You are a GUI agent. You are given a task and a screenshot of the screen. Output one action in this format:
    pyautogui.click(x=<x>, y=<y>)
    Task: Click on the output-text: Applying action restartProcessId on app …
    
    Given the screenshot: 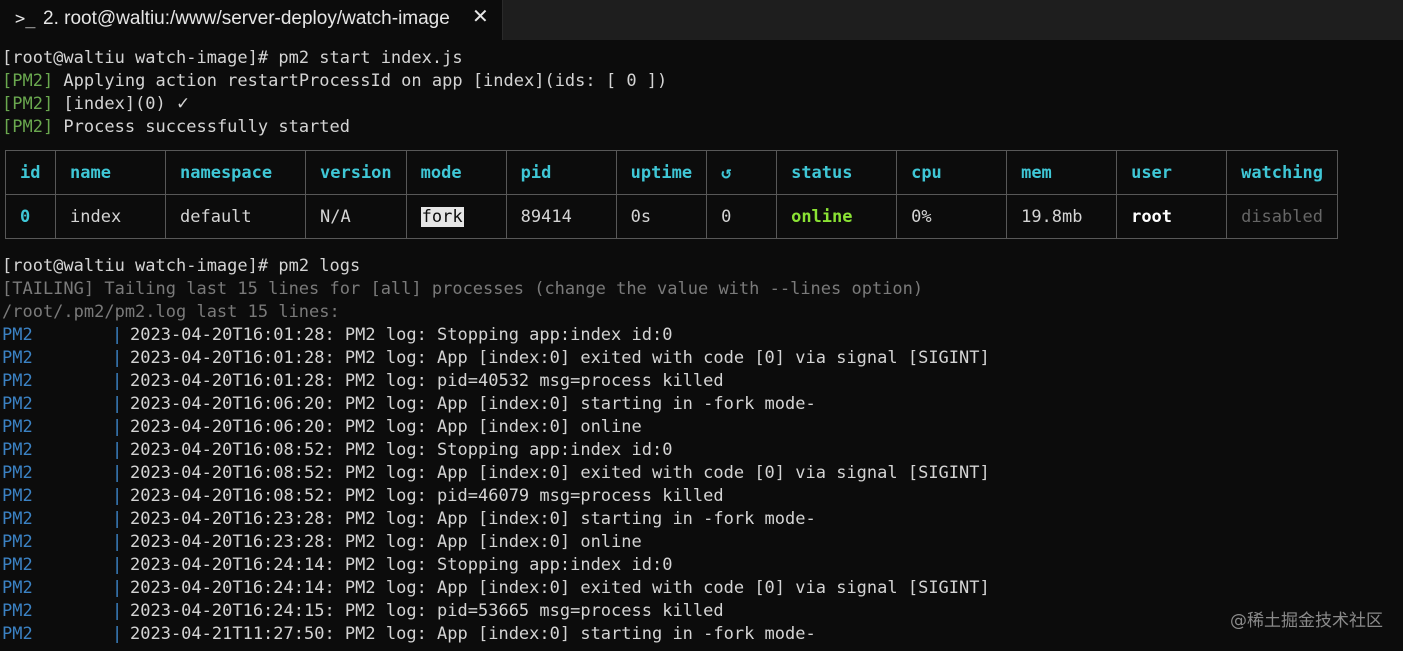 What is the action you would take?
    pyautogui.click(x=360, y=81)
    